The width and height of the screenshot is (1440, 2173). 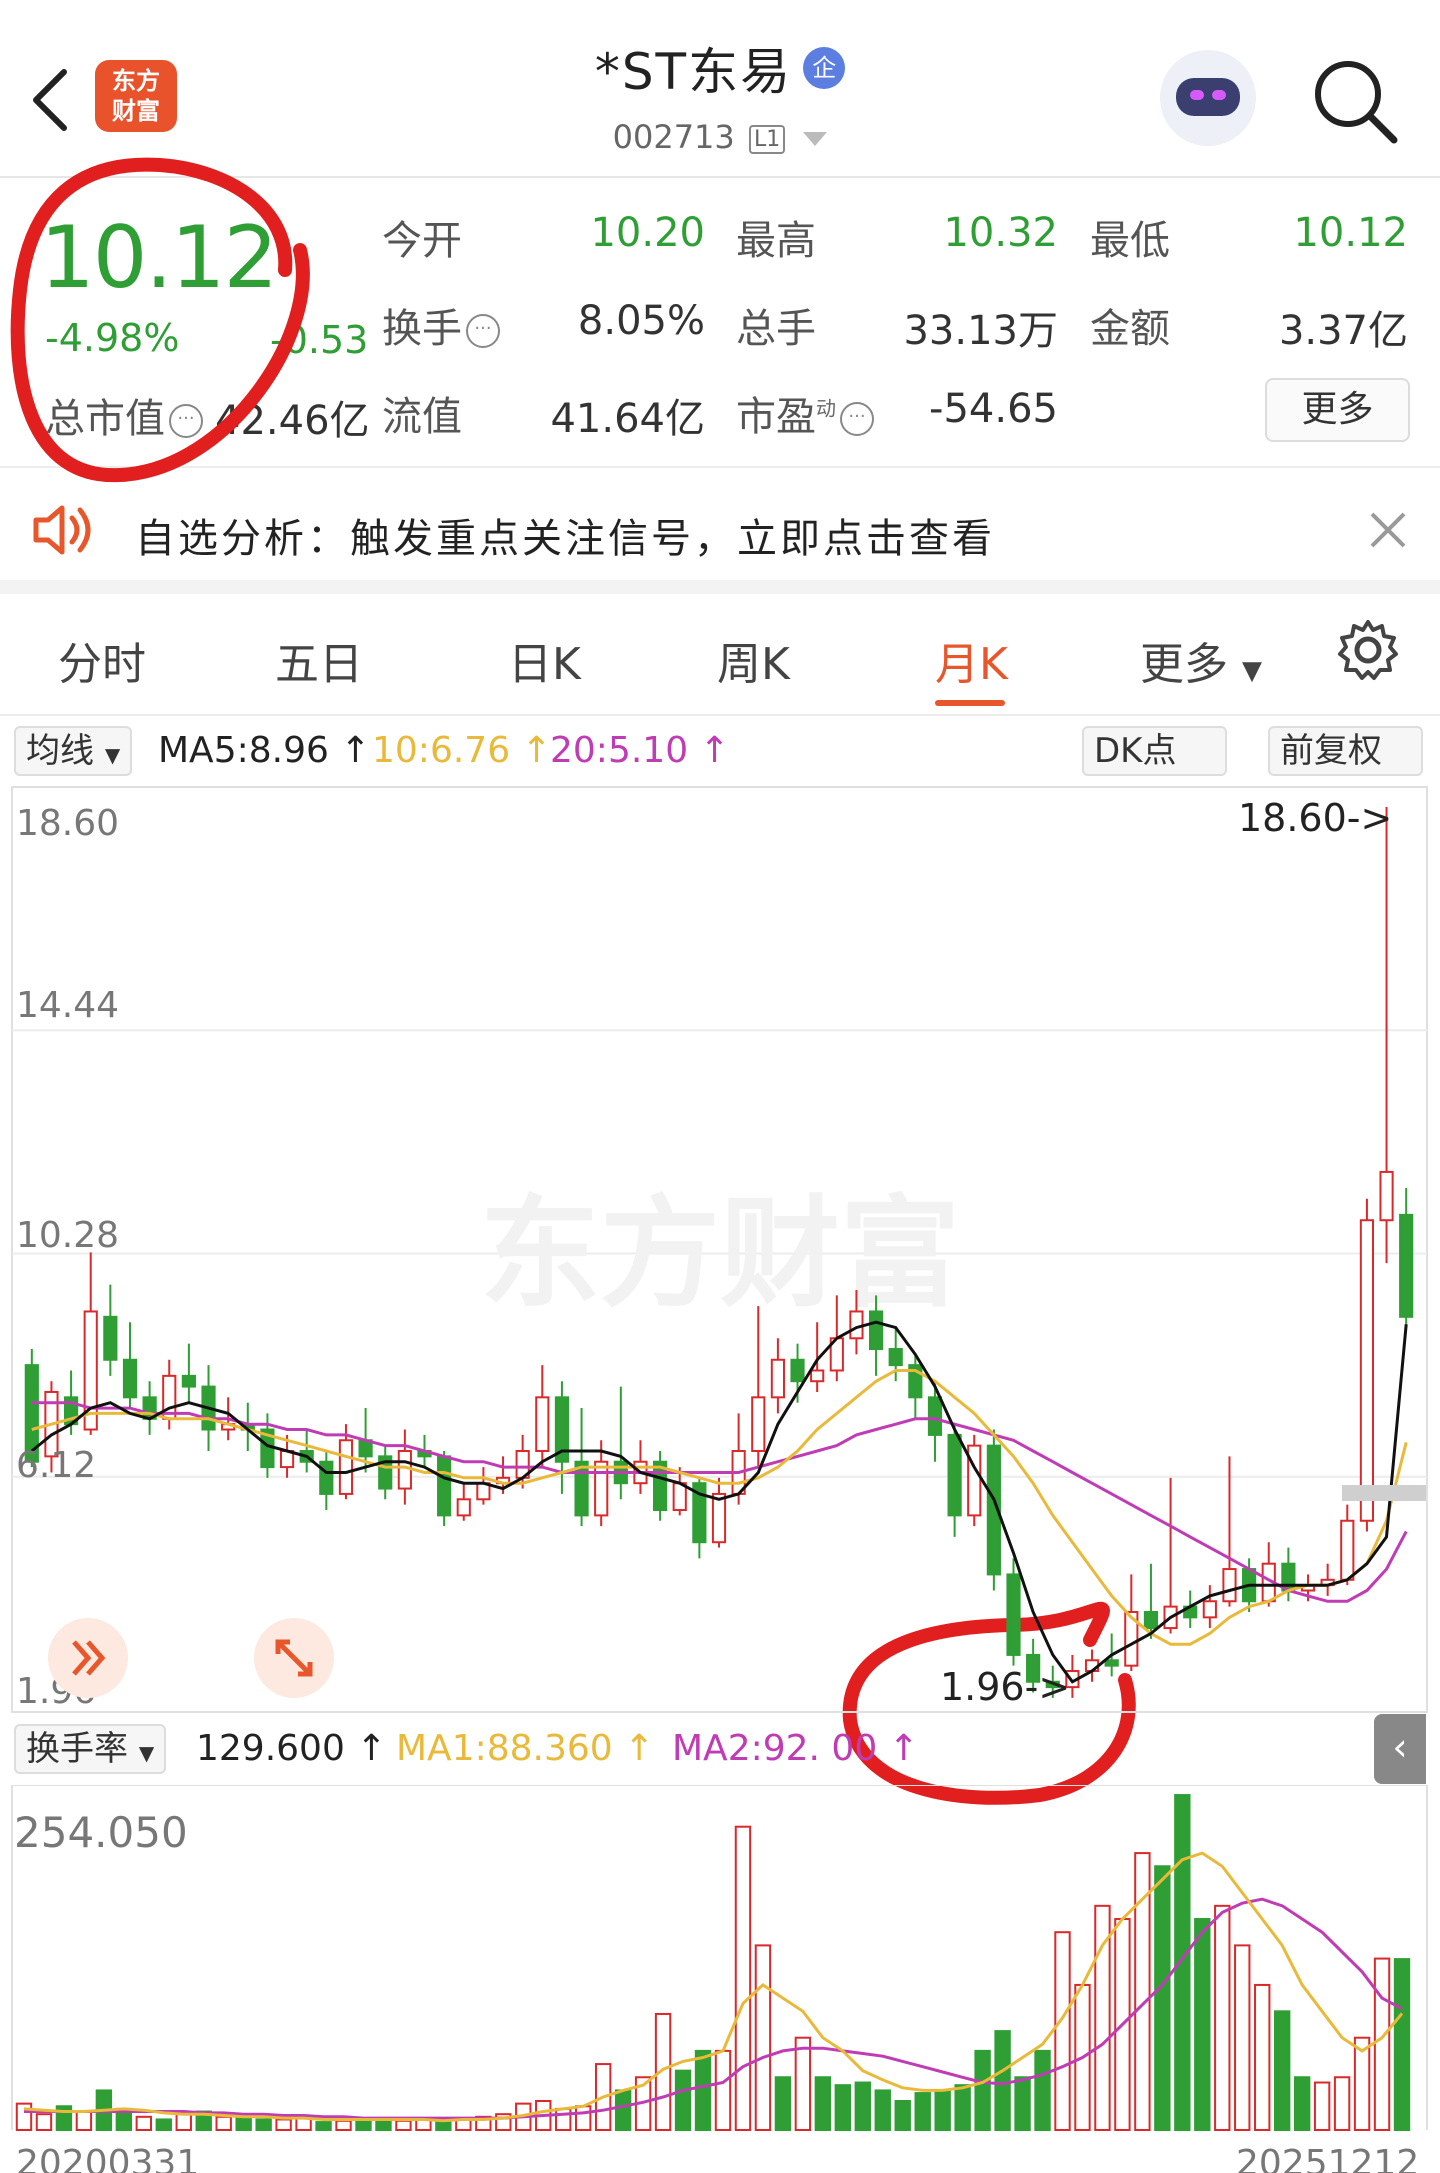 What do you see at coordinates (67, 823) in the screenshot?
I see `y-tick-label: 18.60` at bounding box center [67, 823].